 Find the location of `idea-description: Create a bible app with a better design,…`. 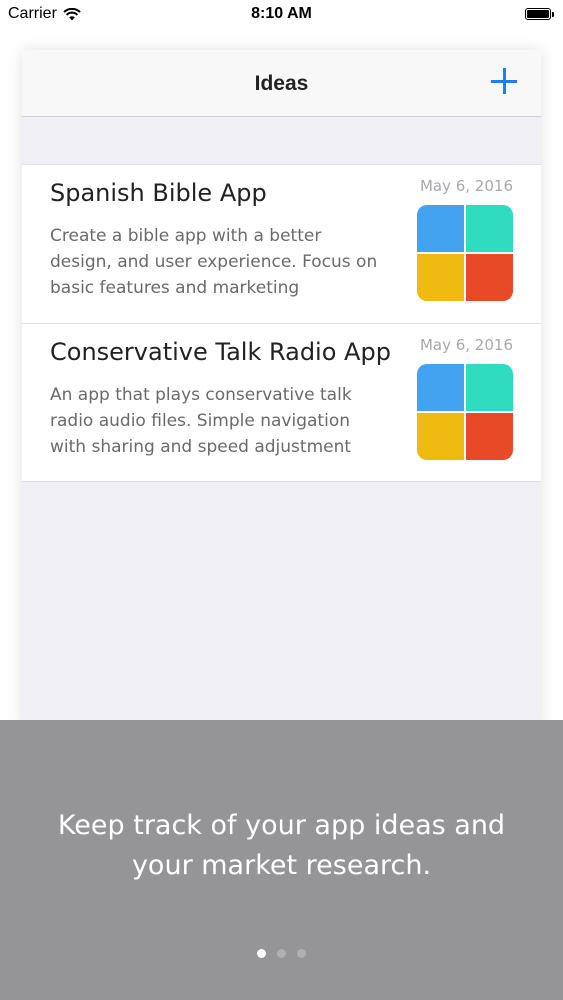

idea-description: Create a bible app with a better design,… is located at coordinates (214, 262).